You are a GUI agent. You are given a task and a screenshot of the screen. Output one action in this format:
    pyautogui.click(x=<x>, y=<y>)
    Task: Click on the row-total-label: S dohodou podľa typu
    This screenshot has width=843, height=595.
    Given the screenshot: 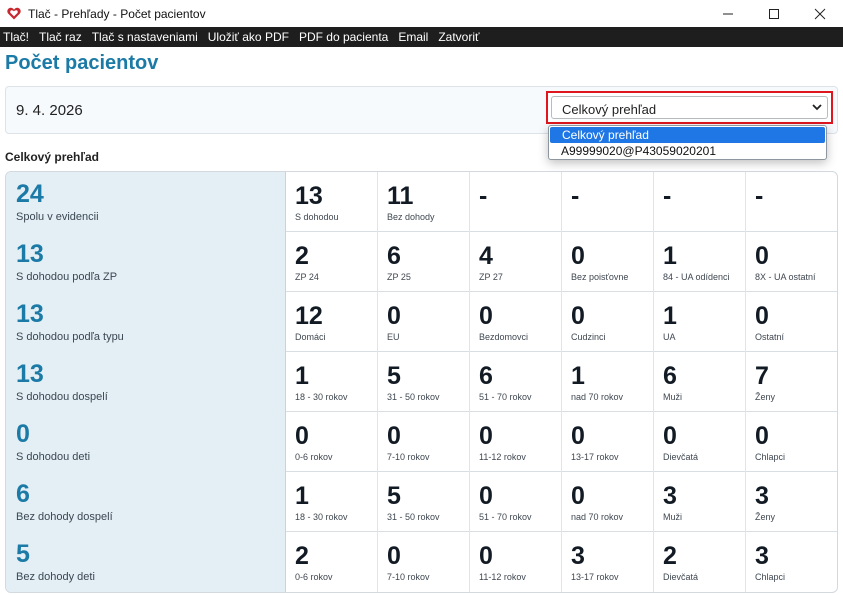 What is the action you would take?
    pyautogui.click(x=70, y=337)
    